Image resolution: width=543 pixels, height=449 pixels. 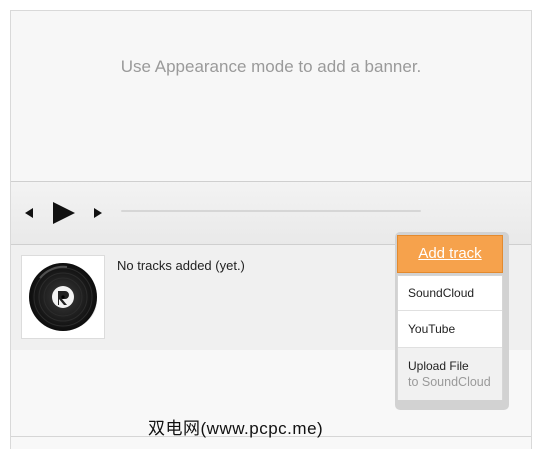 I want to click on progress-bar, so click(x=271, y=211).